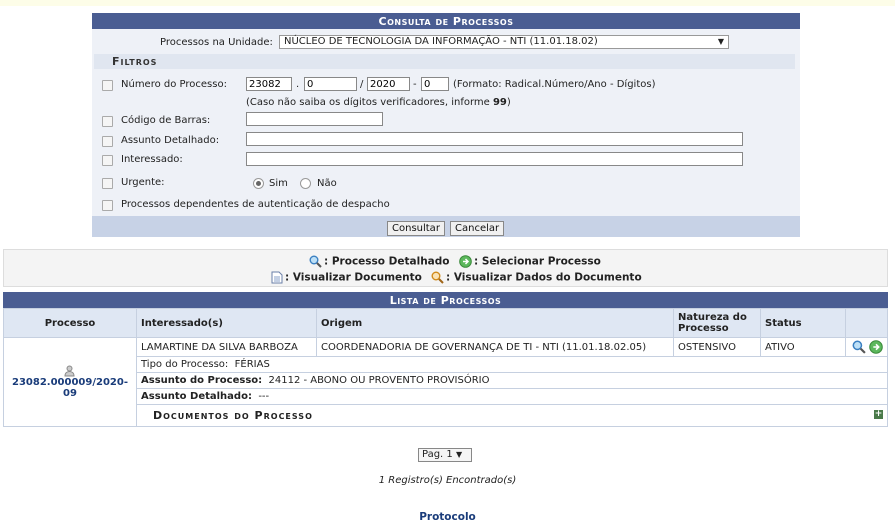  What do you see at coordinates (107, 141) in the screenshot?
I see `assunto-checkbox` at bounding box center [107, 141].